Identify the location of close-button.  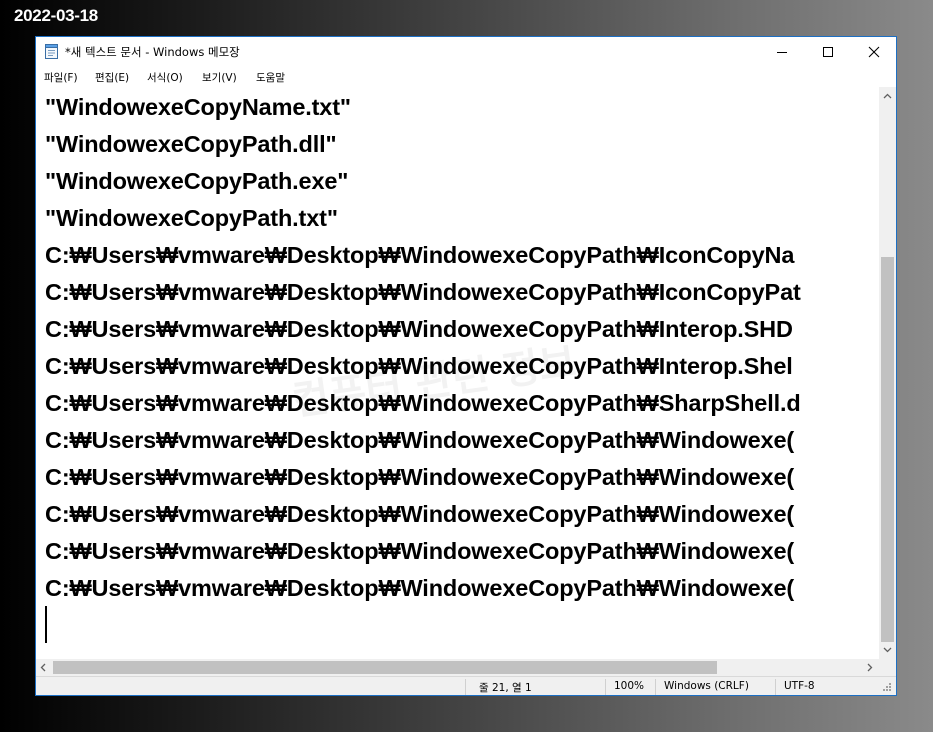
(873, 52).